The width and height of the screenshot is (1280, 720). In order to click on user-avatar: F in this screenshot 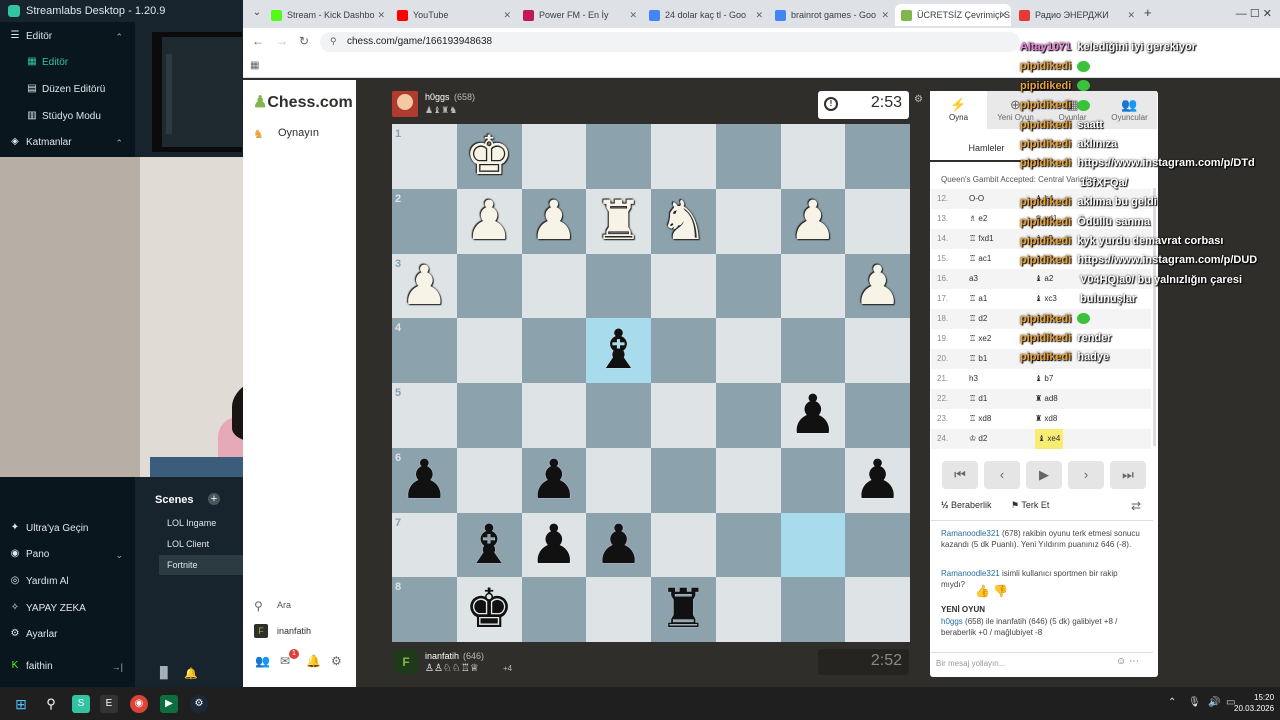, I will do `click(261, 631)`.